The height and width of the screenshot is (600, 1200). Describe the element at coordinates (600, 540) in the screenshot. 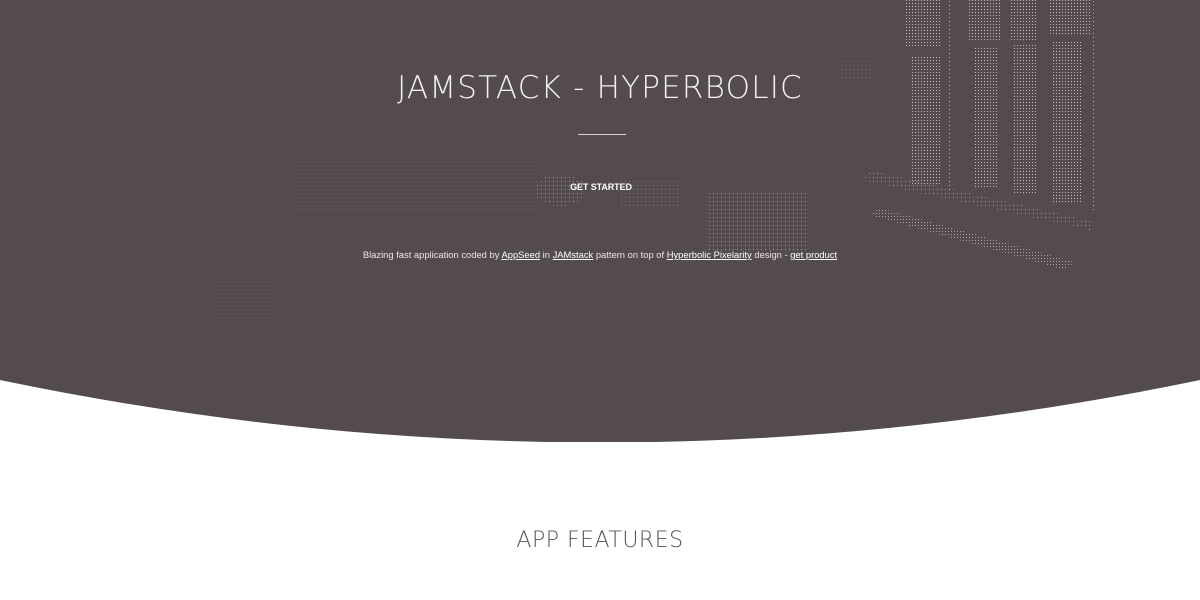

I see `app-features-heading: APP FEATURES` at that location.